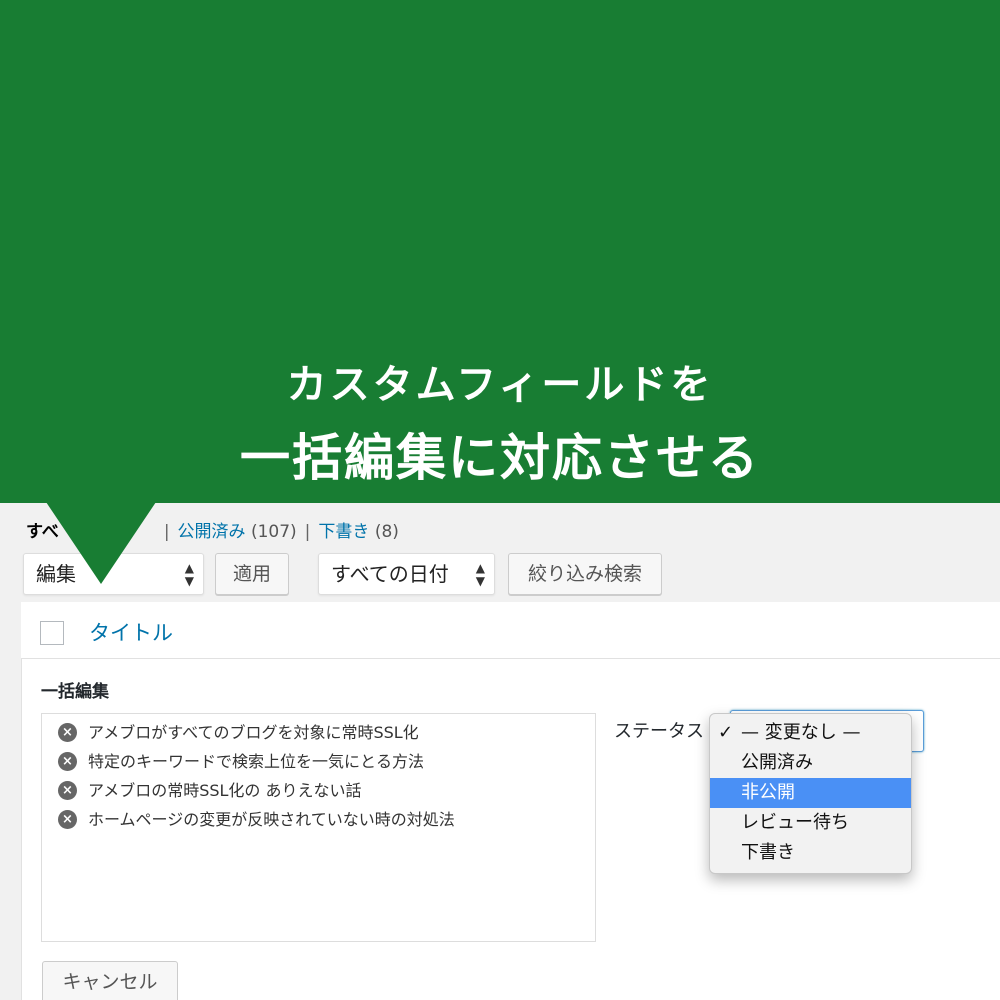 This screenshot has width=1000, height=1000. Describe the element at coordinates (52, 633) in the screenshot. I see `select-all-checkbox` at that location.